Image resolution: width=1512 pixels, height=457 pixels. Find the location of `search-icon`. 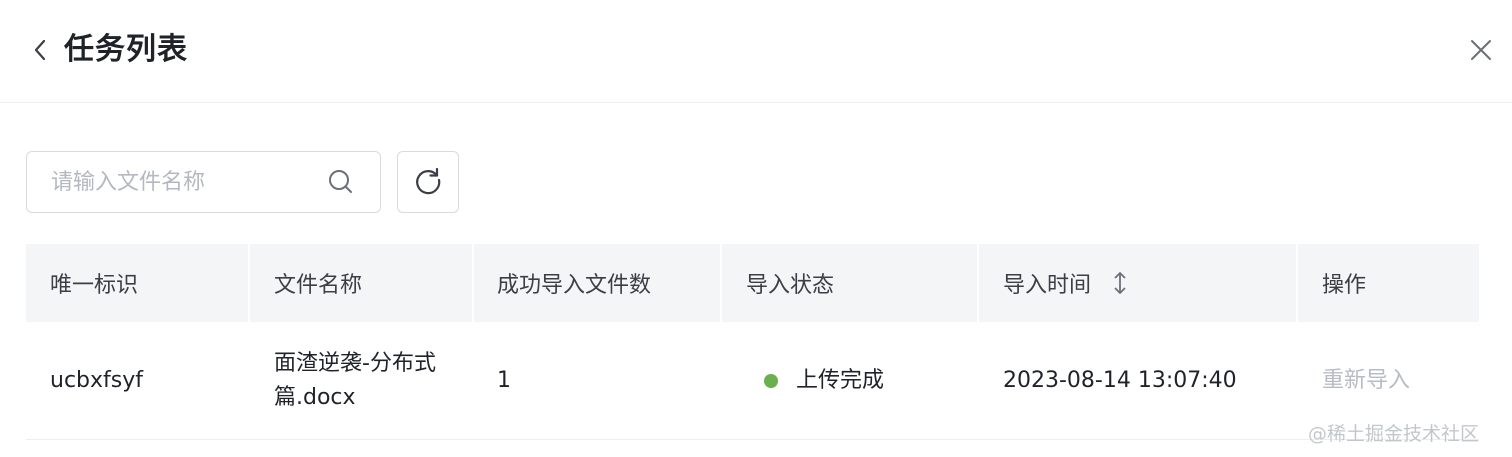

search-icon is located at coordinates (341, 182).